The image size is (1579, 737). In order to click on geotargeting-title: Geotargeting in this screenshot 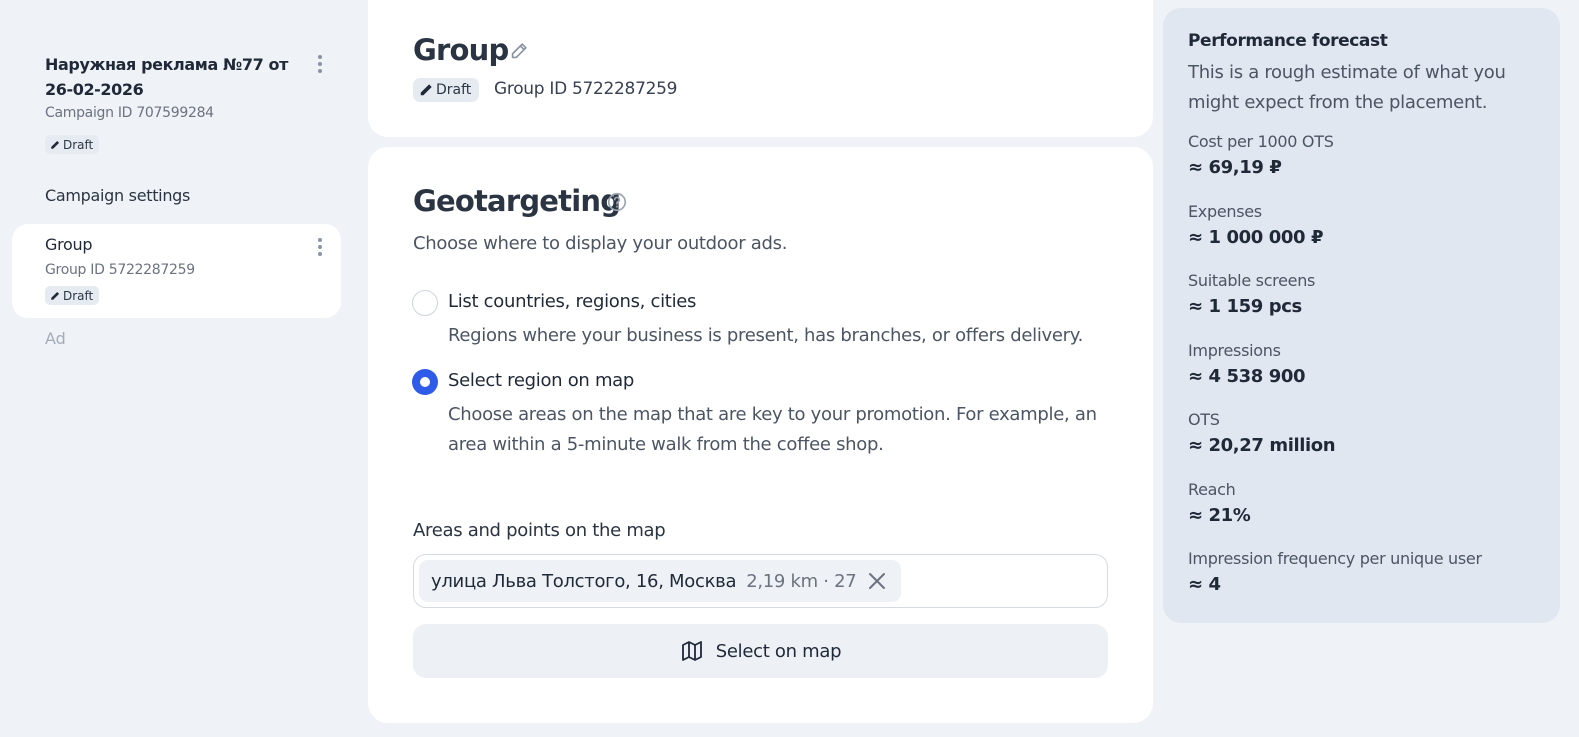, I will do `click(517, 201)`.